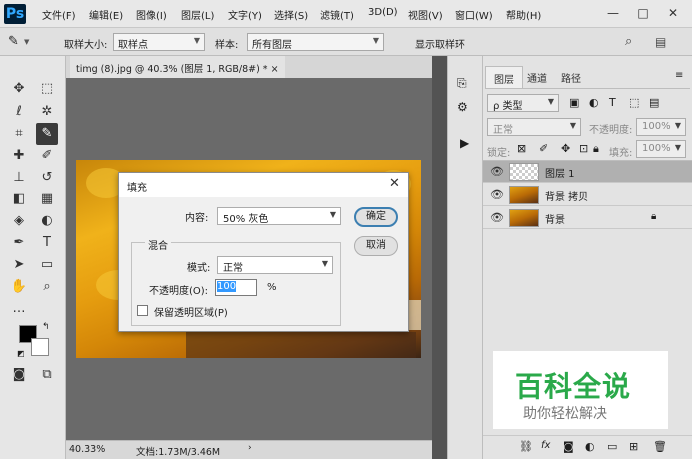 This screenshot has width=692, height=459. Describe the element at coordinates (523, 103) in the screenshot. I see `layer-filter-select: ρ 类型 ▼` at that location.